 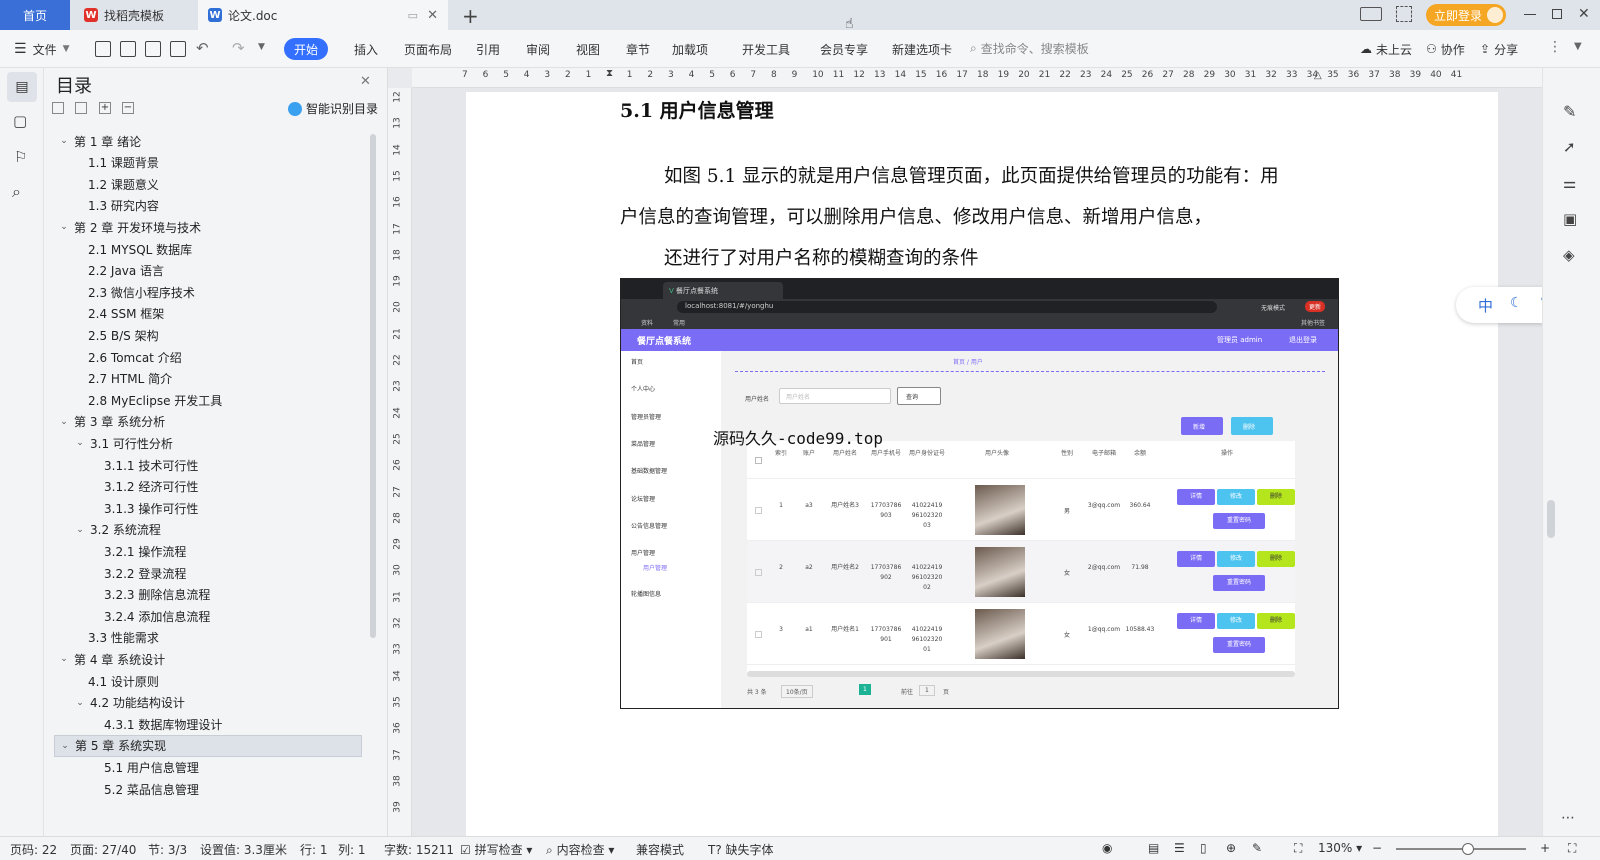 What do you see at coordinates (1468, 849) in the screenshot?
I see `zoom-slider-thumb` at bounding box center [1468, 849].